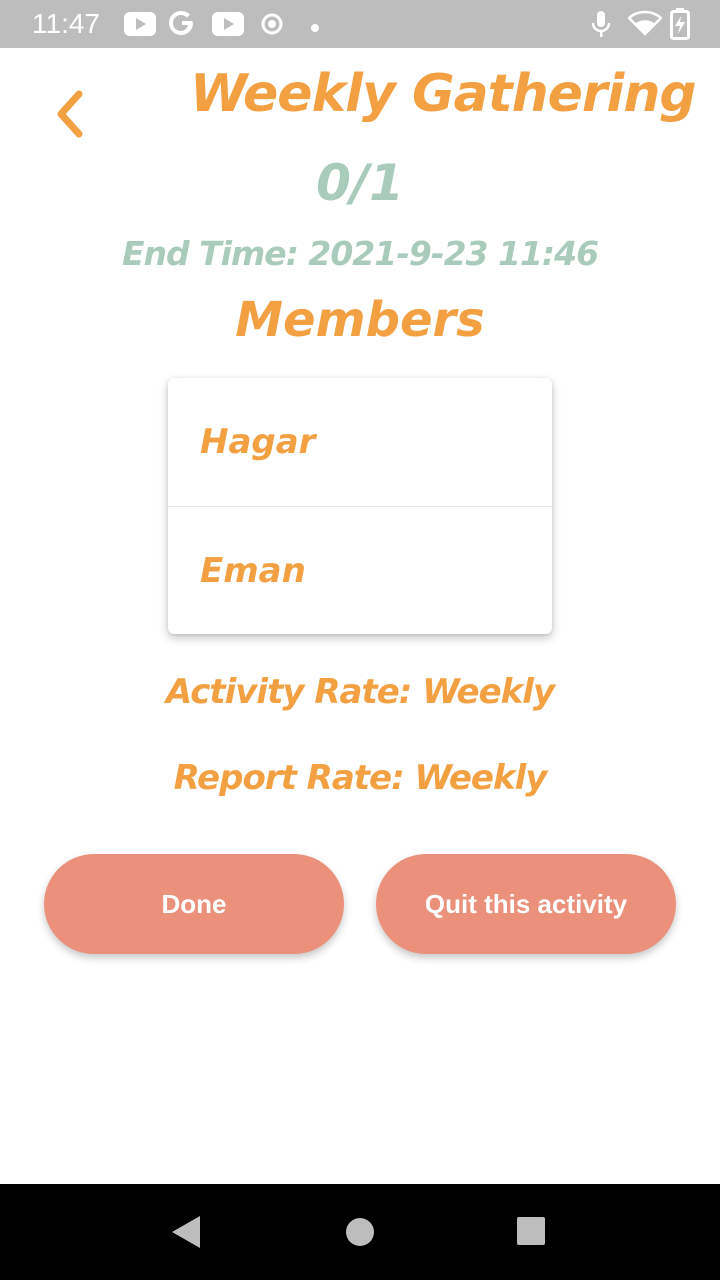  Describe the element at coordinates (360, 570) in the screenshot. I see `list-item: Eman` at that location.